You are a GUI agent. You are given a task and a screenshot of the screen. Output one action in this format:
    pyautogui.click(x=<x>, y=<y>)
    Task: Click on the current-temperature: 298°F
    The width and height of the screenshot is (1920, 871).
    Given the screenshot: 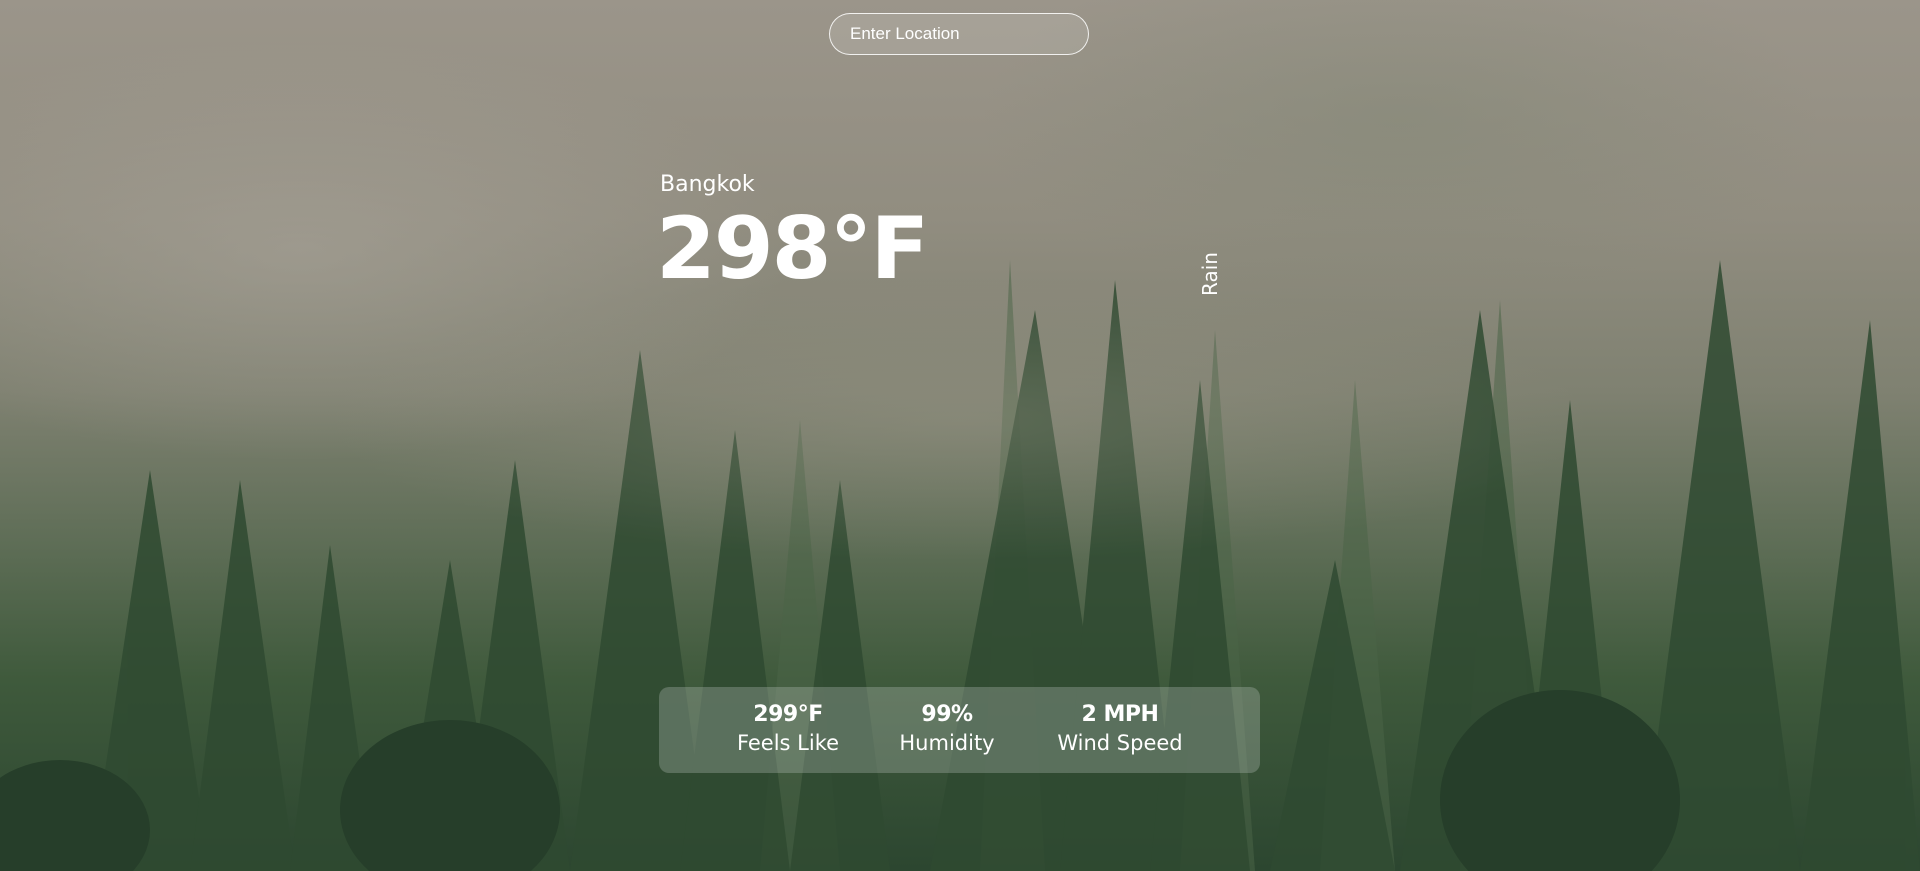 What is the action you would take?
    pyautogui.click(x=792, y=249)
    